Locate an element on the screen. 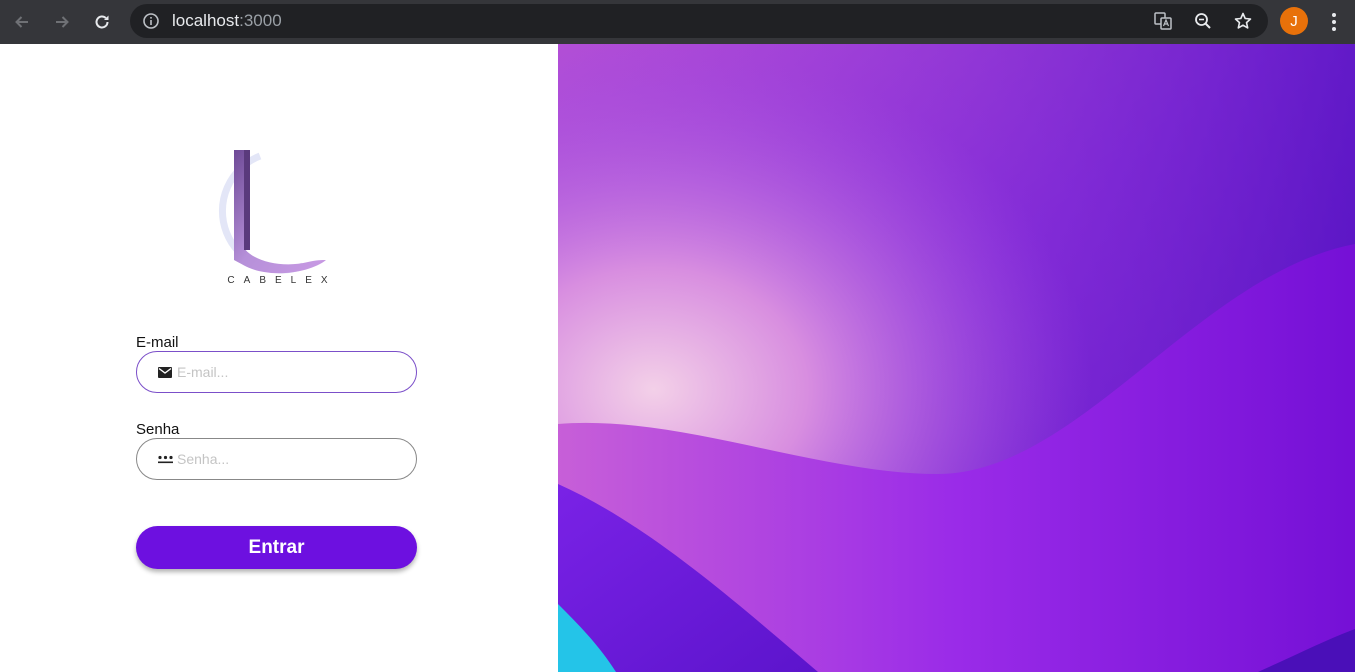  forward-button is located at coordinates (62, 22).